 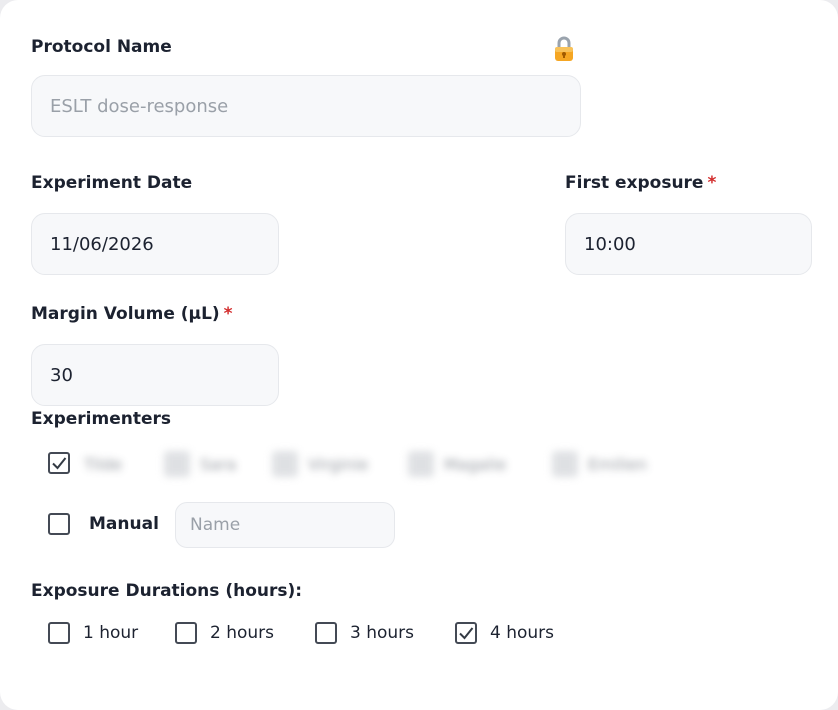 I want to click on manual-label: Manual, so click(x=124, y=524).